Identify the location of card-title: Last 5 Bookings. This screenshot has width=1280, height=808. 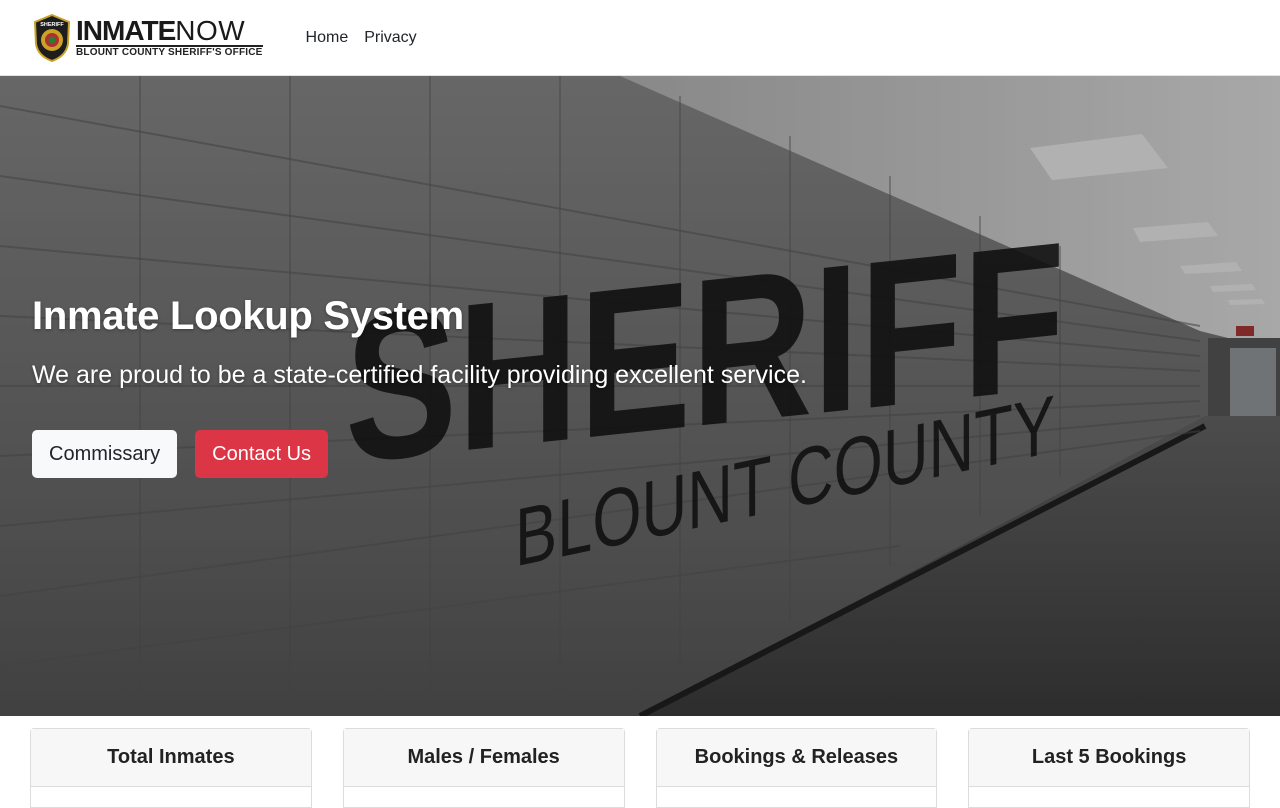
(1109, 758).